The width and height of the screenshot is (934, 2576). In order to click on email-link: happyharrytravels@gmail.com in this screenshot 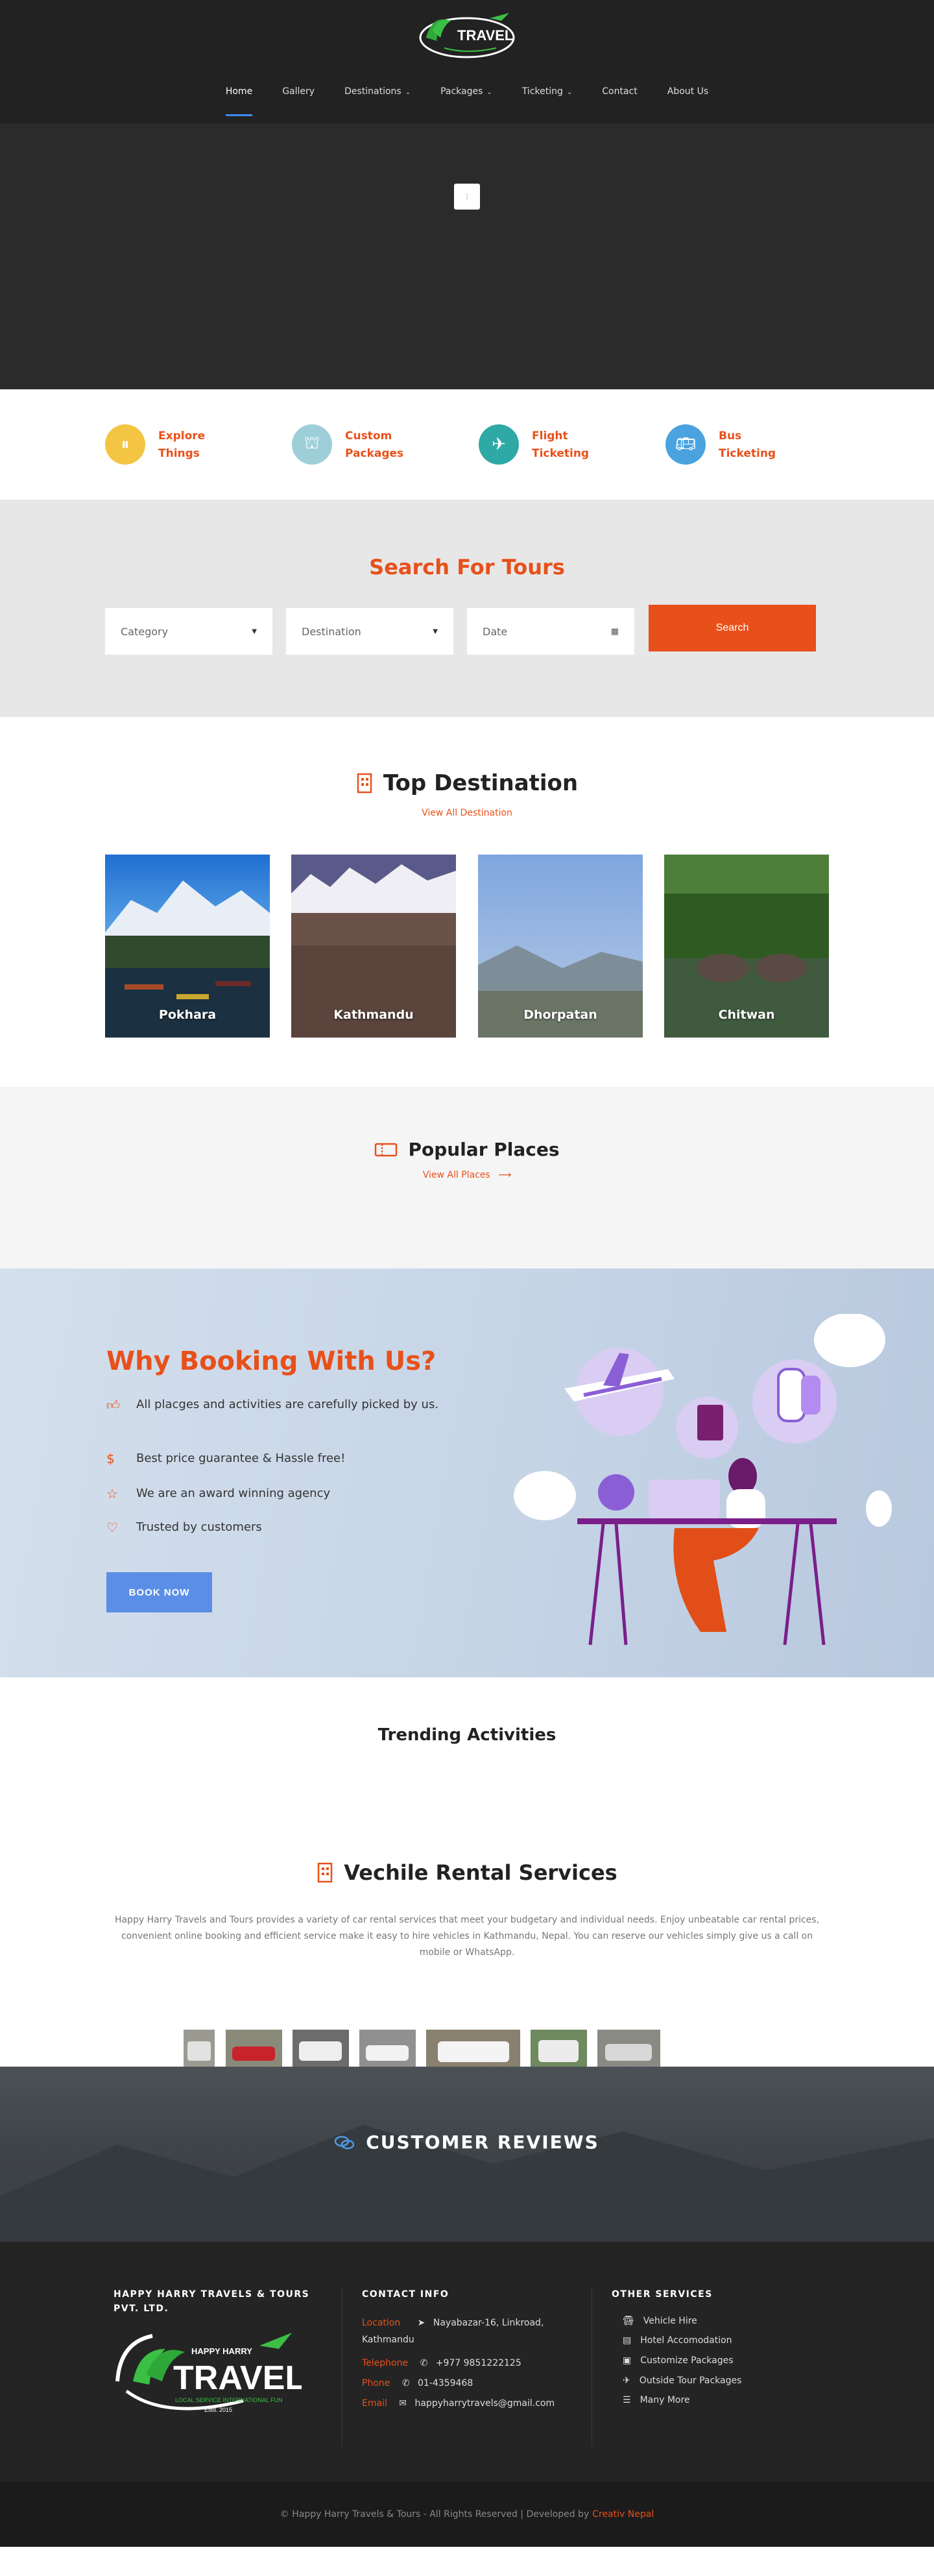, I will do `click(485, 2403)`.